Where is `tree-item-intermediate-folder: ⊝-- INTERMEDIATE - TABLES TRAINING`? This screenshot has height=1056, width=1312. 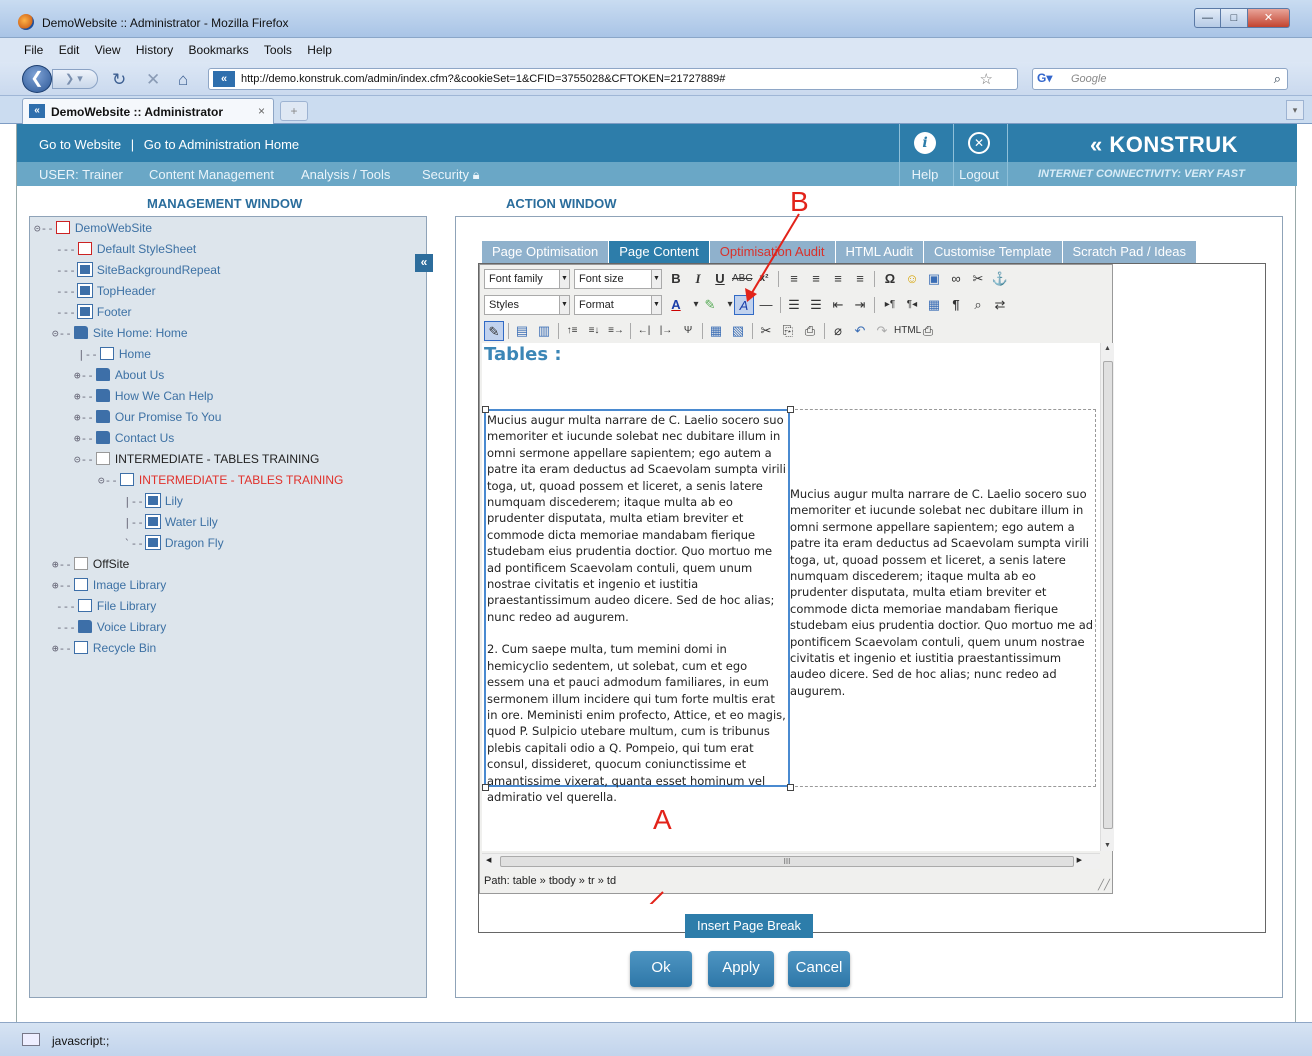 tree-item-intermediate-folder: ⊝-- INTERMEDIATE - TABLES TRAINING is located at coordinates (196, 461).